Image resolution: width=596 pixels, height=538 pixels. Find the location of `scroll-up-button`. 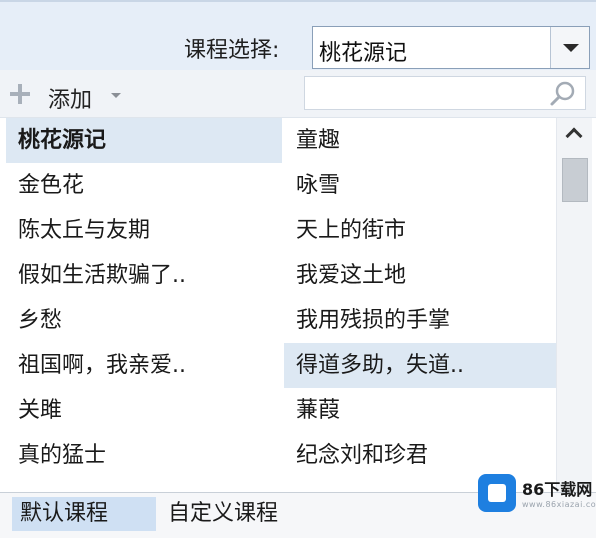

scroll-up-button is located at coordinates (575, 136).